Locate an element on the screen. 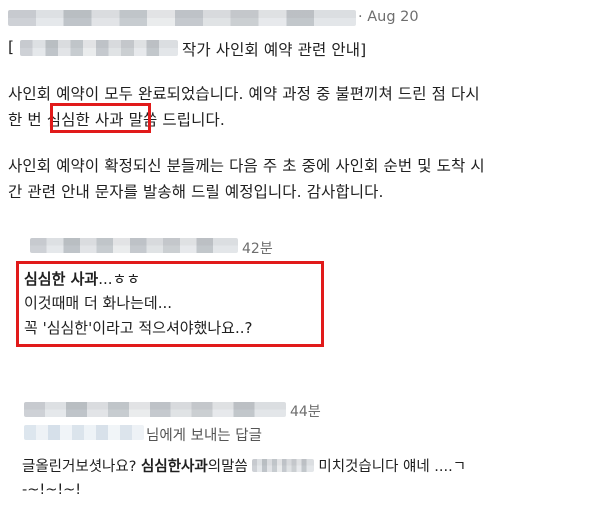  post-title: 작가 사인회 예약 관련 안내] is located at coordinates (274, 50).